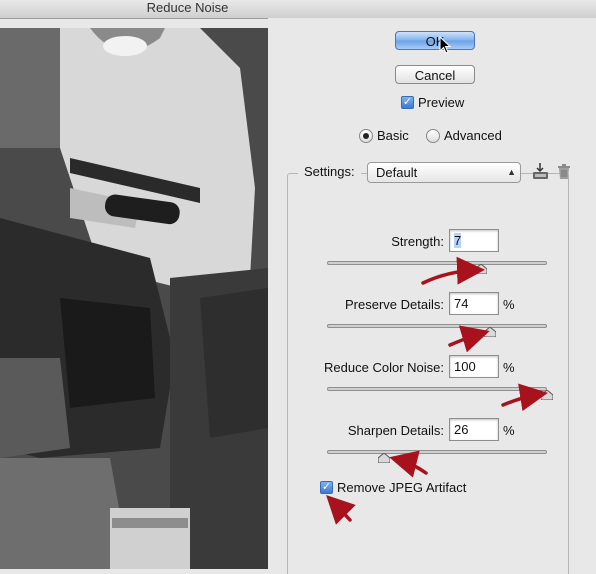 The width and height of the screenshot is (596, 574). What do you see at coordinates (481, 269) in the screenshot?
I see `strength-slider-thumb` at bounding box center [481, 269].